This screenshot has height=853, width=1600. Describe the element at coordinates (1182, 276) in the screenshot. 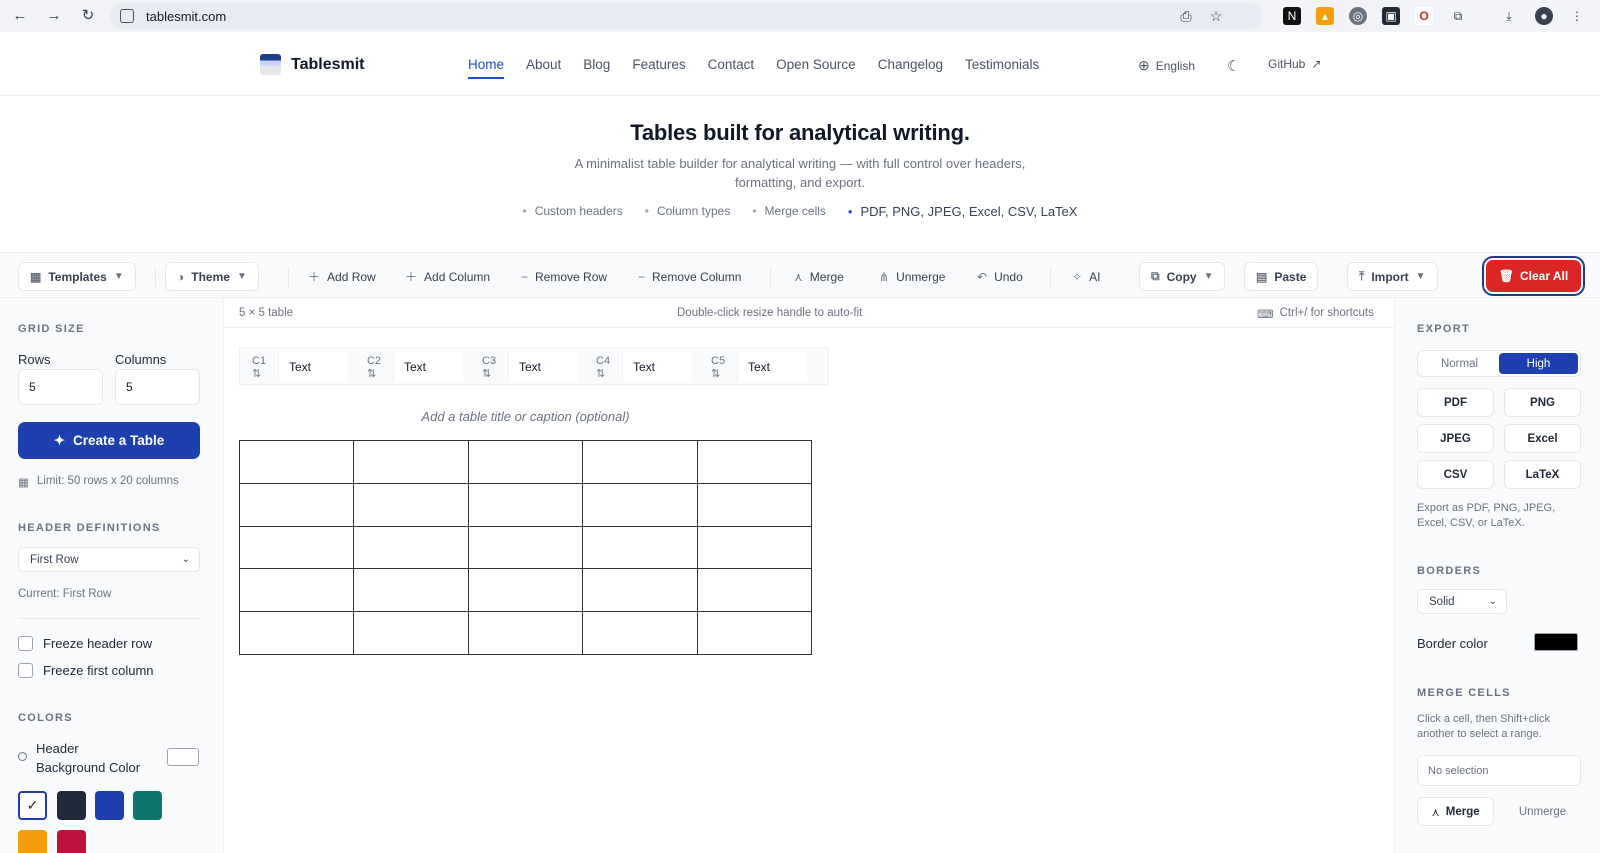

I see `copy-button: ⧉ Copy ▼` at that location.